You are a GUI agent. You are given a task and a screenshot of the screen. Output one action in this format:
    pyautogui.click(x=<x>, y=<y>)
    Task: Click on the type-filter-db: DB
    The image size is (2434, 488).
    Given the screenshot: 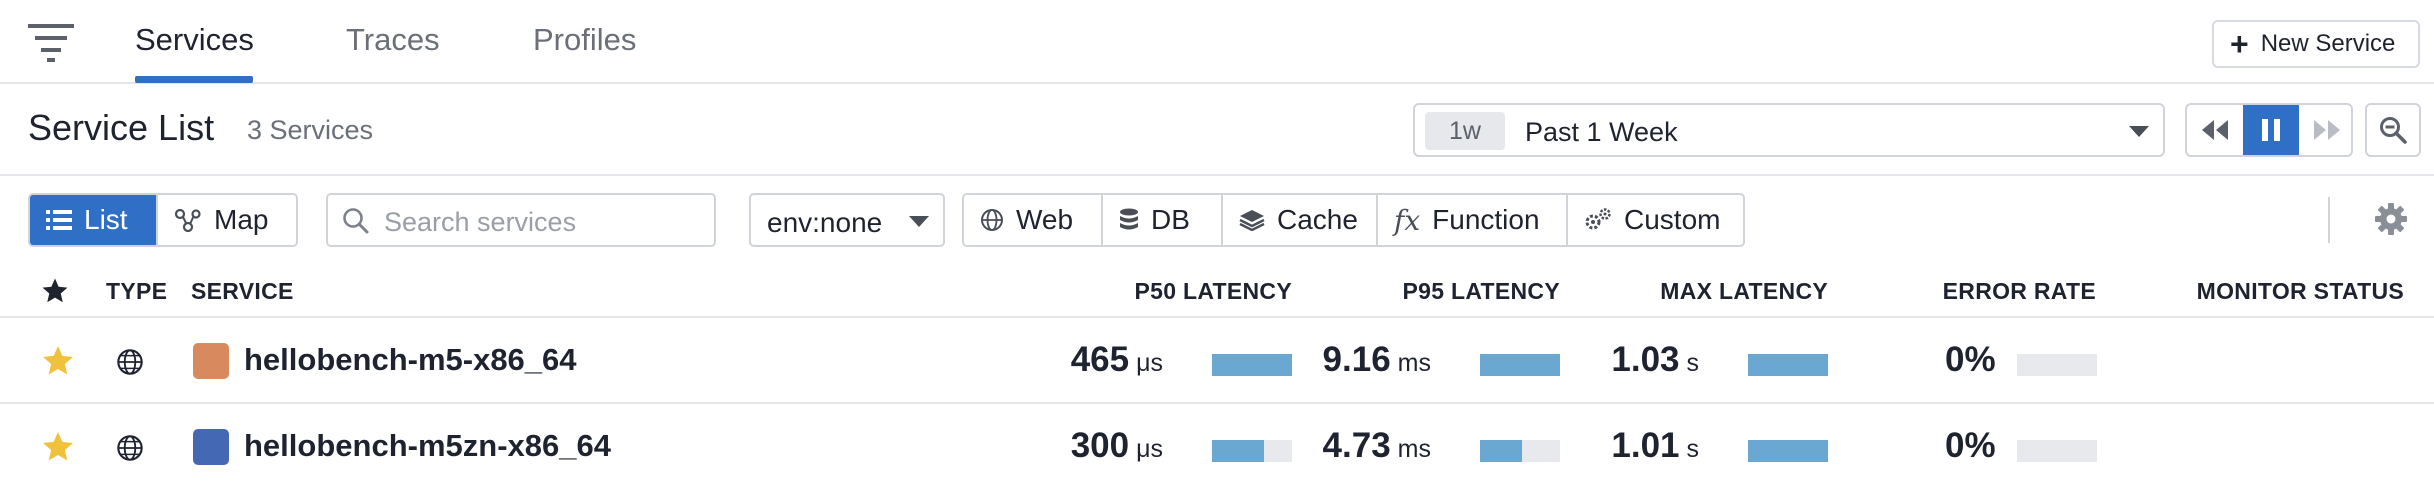 What is the action you would take?
    pyautogui.click(x=1163, y=220)
    